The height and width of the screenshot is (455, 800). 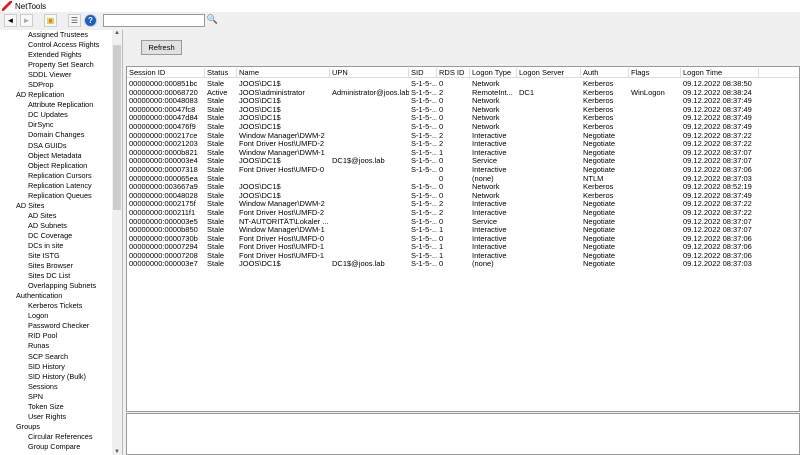 I want to click on tree-item: Token Size, so click(x=56, y=407).